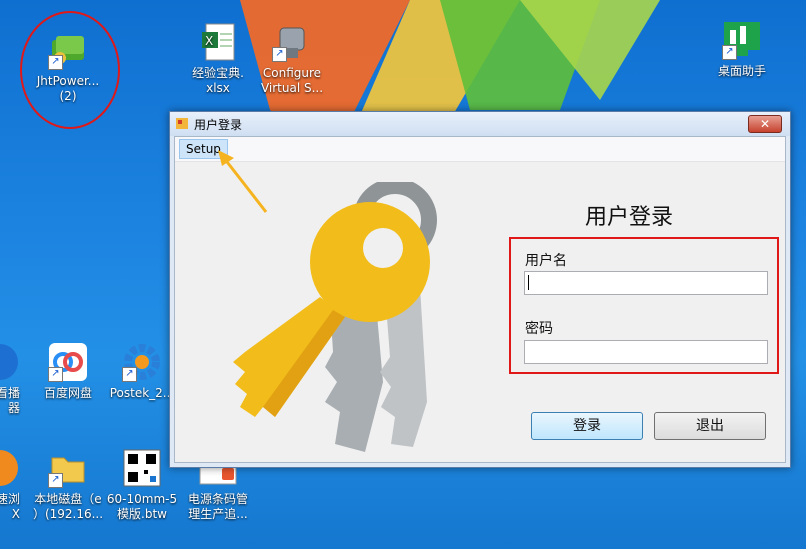  Describe the element at coordinates (218, 80) in the screenshot. I see `desktop-icon-label: 经验宝典. xlsx` at that location.